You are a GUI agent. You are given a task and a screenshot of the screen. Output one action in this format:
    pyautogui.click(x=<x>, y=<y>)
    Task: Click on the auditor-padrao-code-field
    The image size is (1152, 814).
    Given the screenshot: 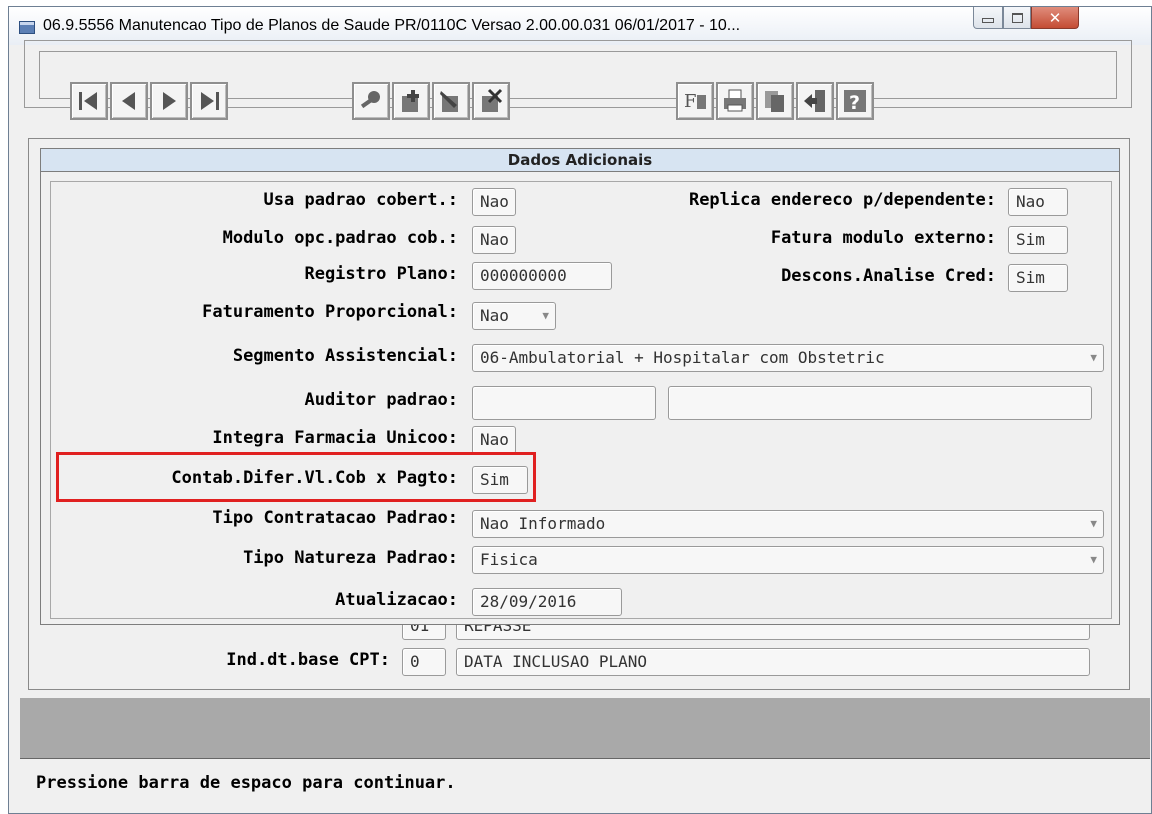 What is the action you would take?
    pyautogui.click(x=564, y=403)
    